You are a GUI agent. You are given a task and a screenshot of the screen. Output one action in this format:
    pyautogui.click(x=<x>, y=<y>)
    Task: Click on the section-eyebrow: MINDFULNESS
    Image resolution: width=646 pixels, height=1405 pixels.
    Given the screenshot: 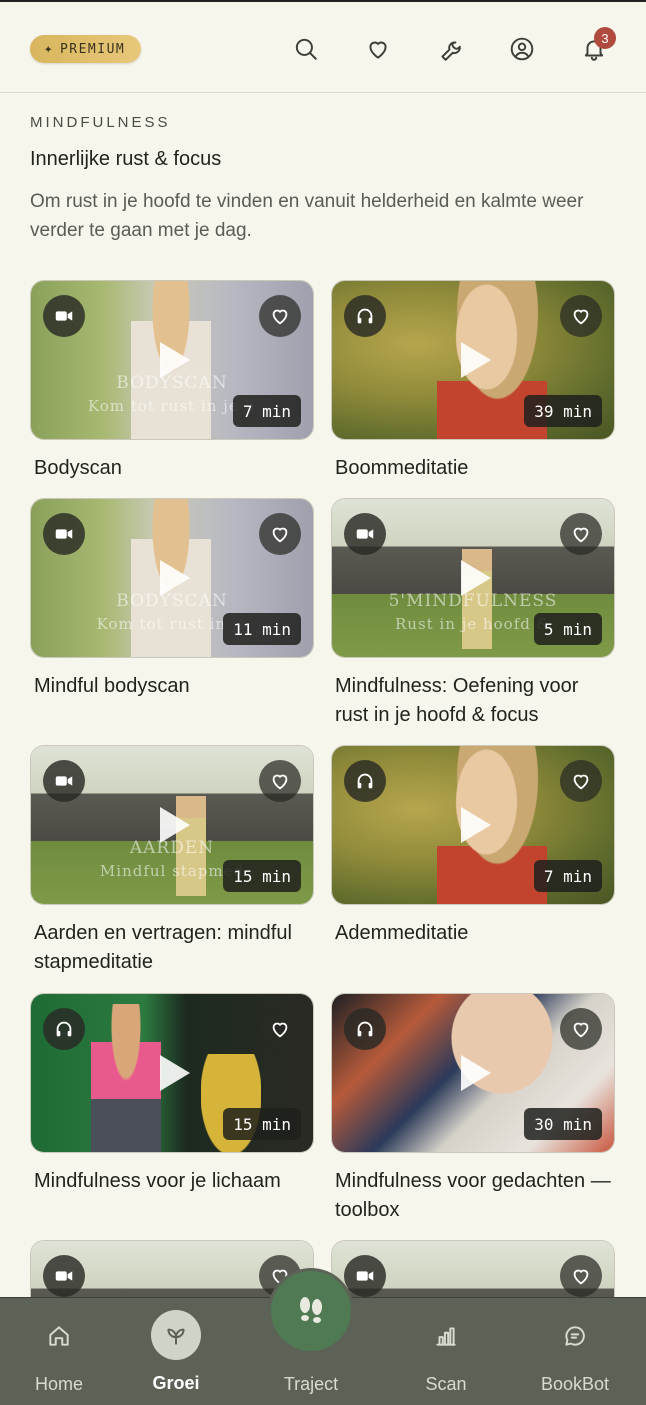 What is the action you would take?
    pyautogui.click(x=100, y=122)
    